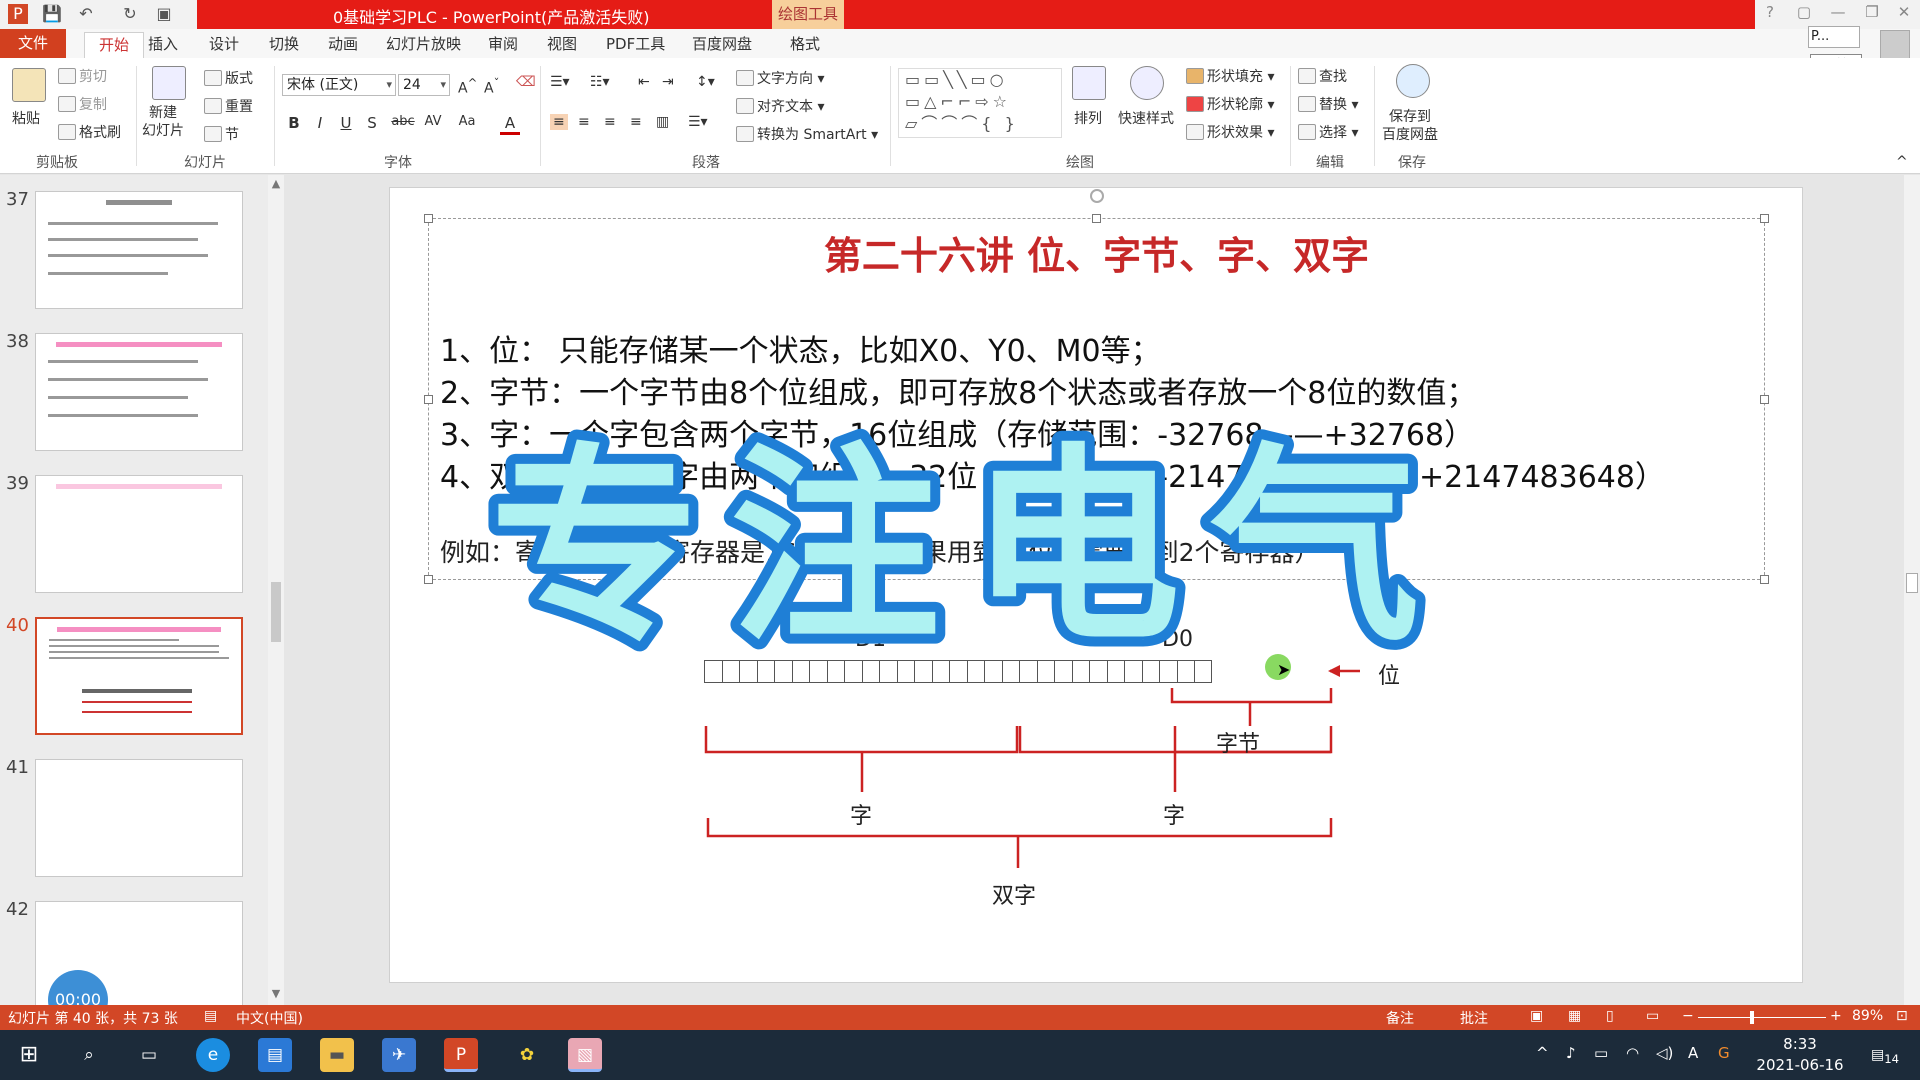 This screenshot has height=1080, width=1920. What do you see at coordinates (399, 1055) in the screenshot?
I see `feishu-icon: ✈` at bounding box center [399, 1055].